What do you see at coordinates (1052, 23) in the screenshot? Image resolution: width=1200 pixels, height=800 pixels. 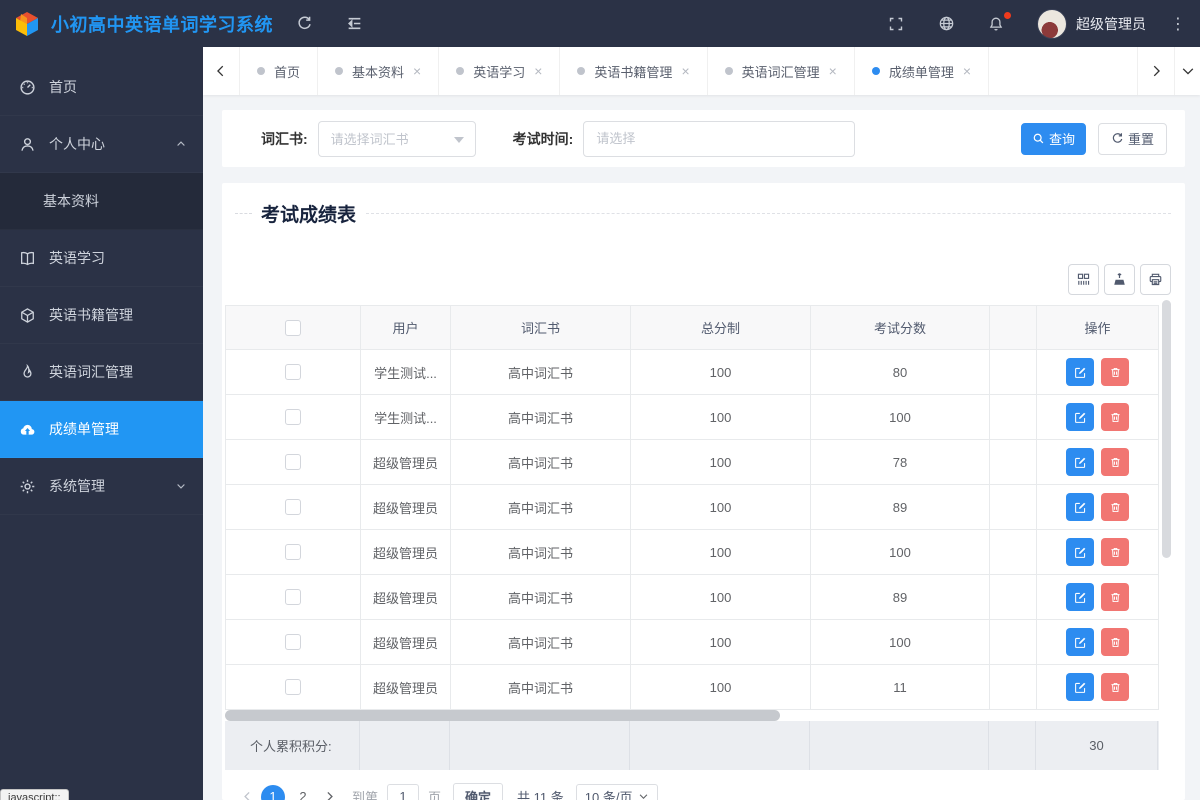 I see `user-avatar` at bounding box center [1052, 23].